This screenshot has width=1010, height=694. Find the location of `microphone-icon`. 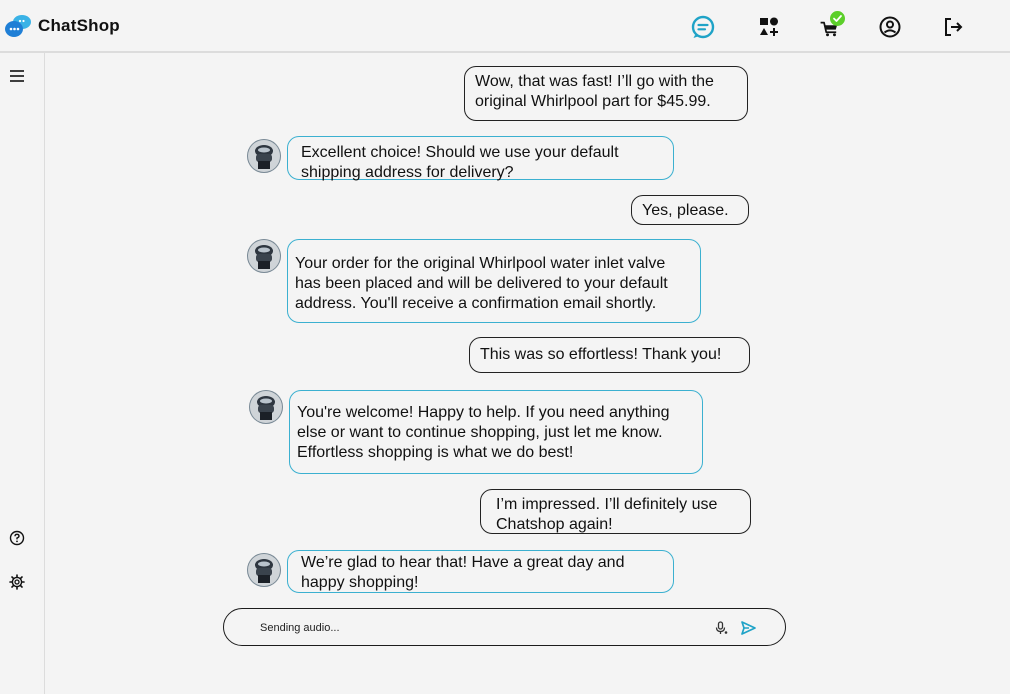

microphone-icon is located at coordinates (721, 628).